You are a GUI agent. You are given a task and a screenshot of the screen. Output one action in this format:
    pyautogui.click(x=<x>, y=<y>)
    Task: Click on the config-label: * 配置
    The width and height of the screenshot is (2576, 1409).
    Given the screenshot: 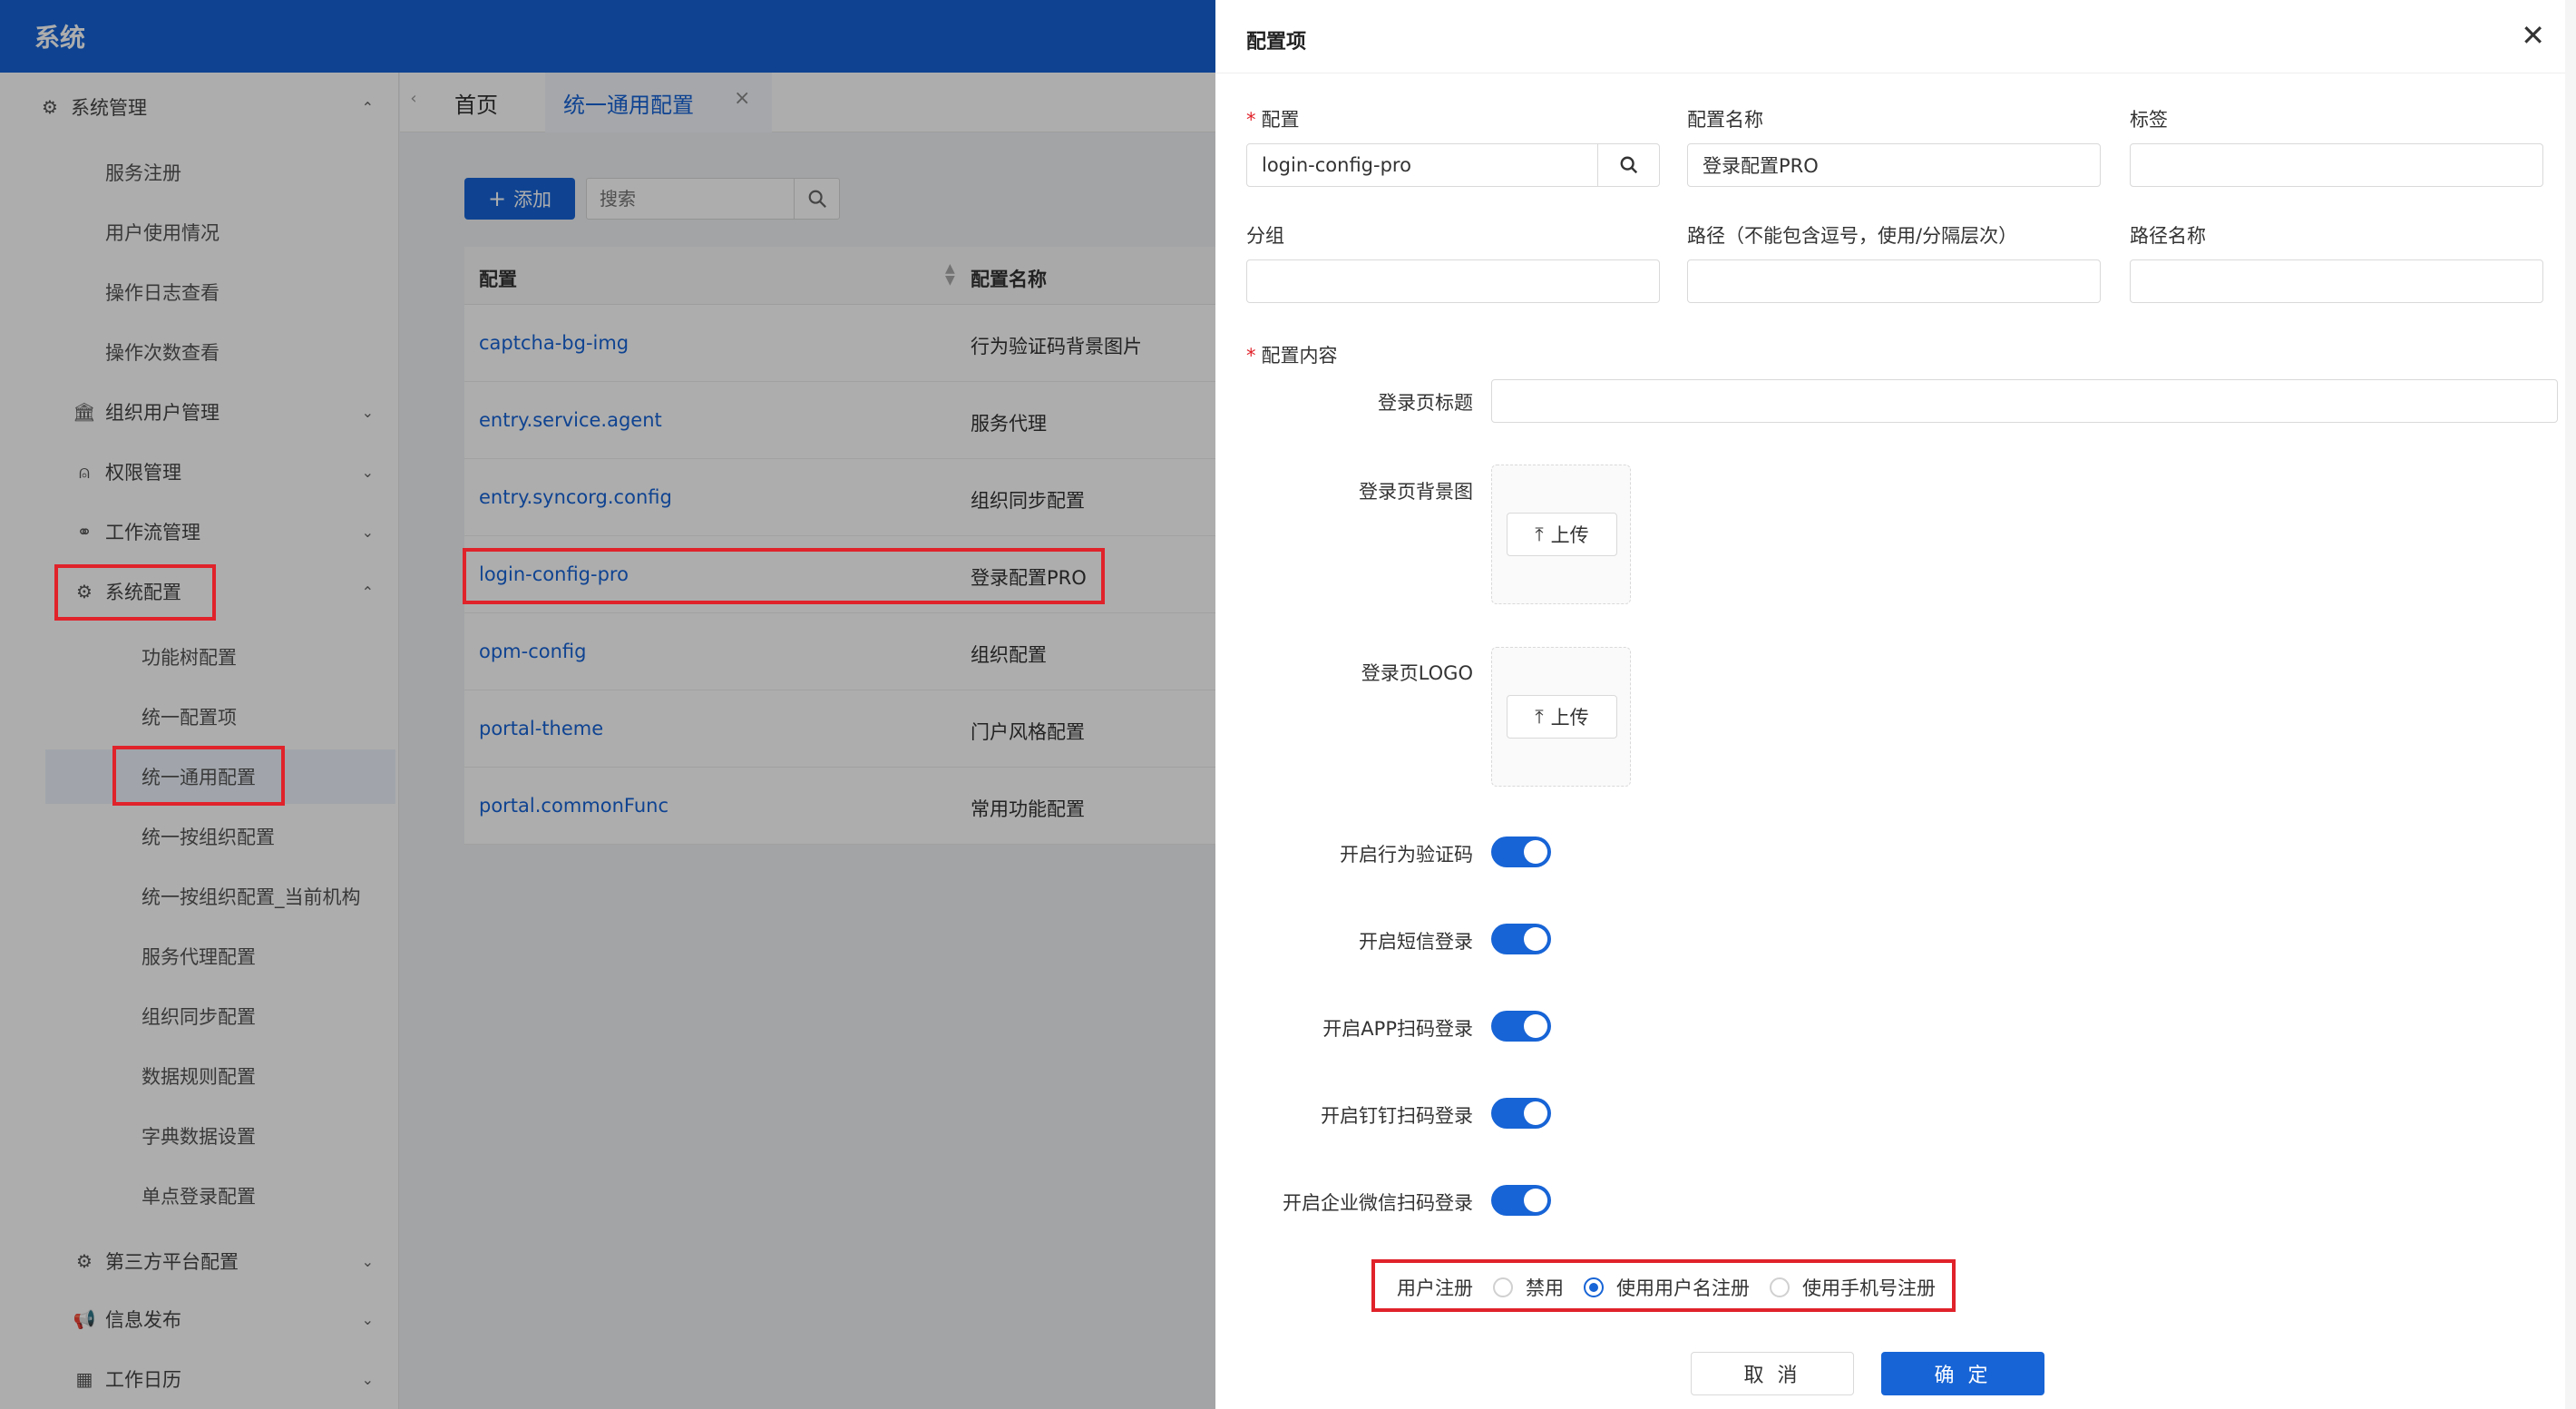 What is the action you would take?
    pyautogui.click(x=1273, y=120)
    